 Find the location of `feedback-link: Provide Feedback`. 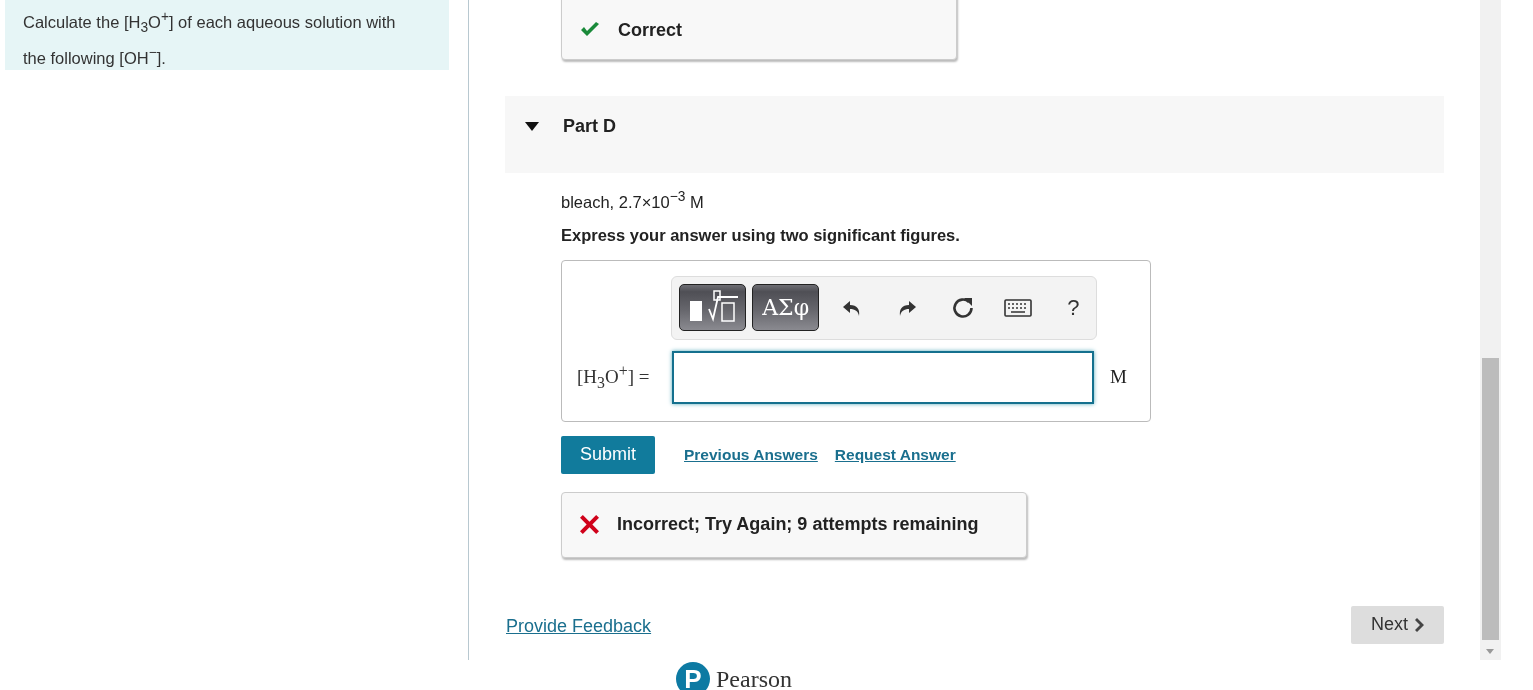

feedback-link: Provide Feedback is located at coordinates (579, 626).